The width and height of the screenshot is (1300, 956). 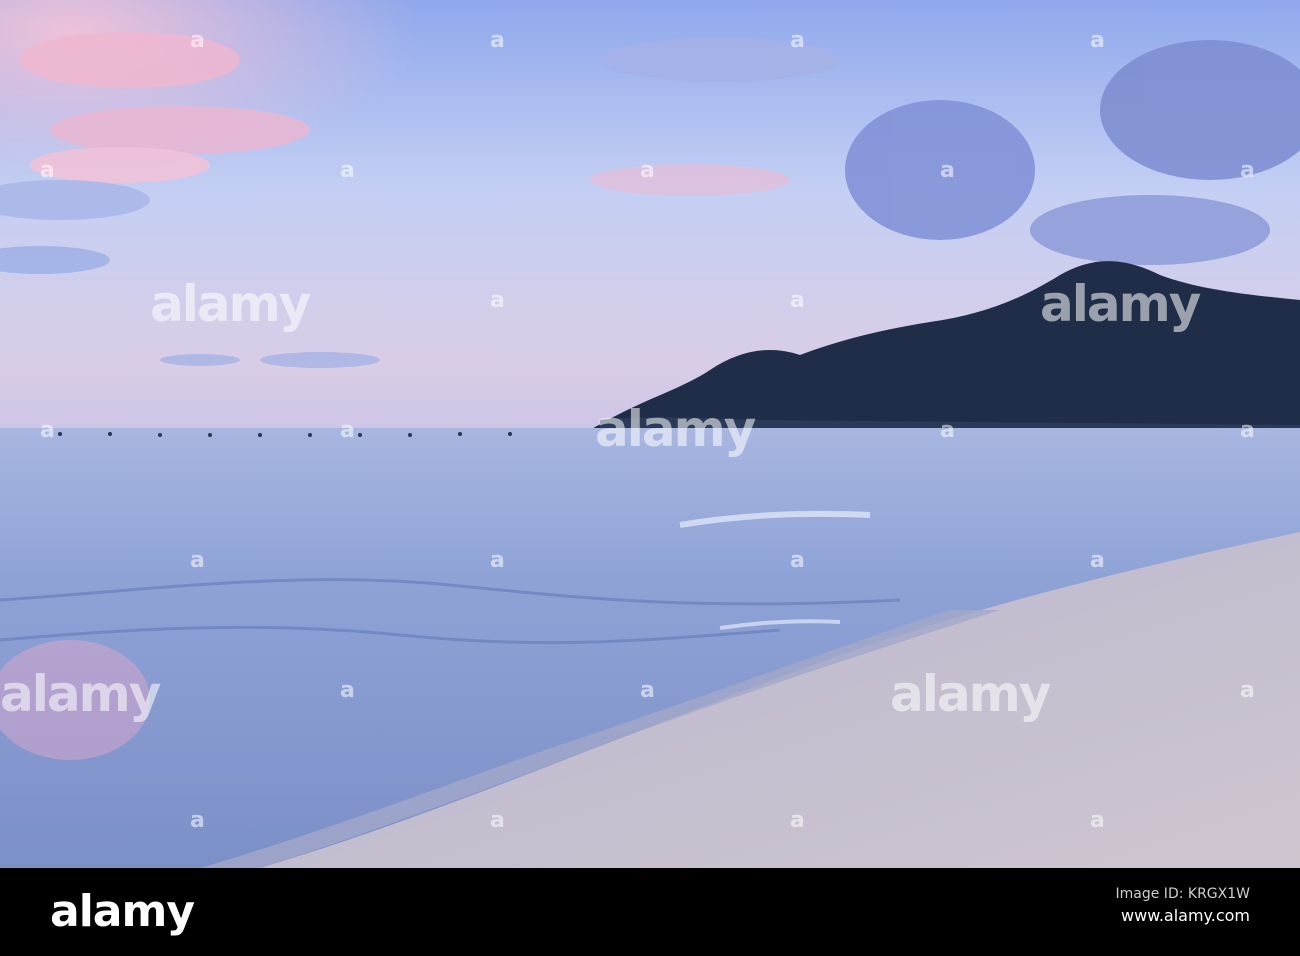 What do you see at coordinates (1183, 915) in the screenshot?
I see `site-url: www.alamy.com` at bounding box center [1183, 915].